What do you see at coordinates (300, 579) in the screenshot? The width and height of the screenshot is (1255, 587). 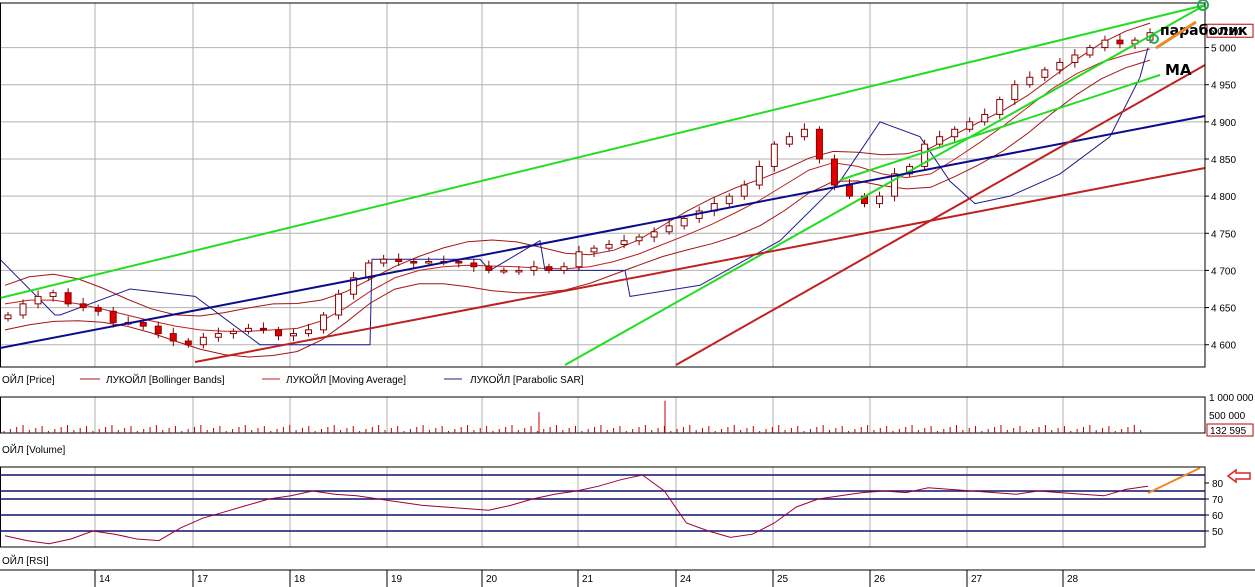 I see `date-label: 18` at bounding box center [300, 579].